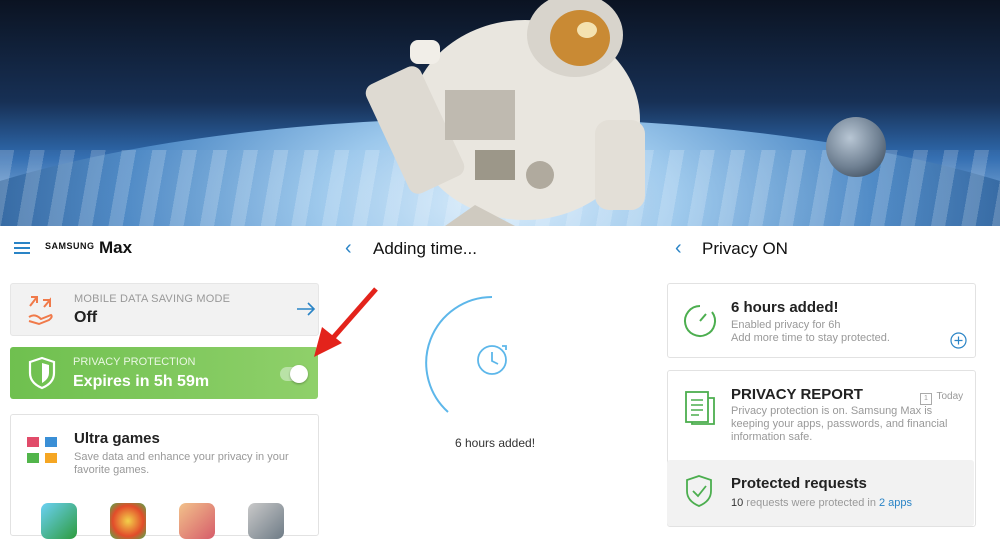 The width and height of the screenshot is (1000, 539). Describe the element at coordinates (141, 381) in the screenshot. I see `privacy-value: Expires in 5h 59m` at that location.